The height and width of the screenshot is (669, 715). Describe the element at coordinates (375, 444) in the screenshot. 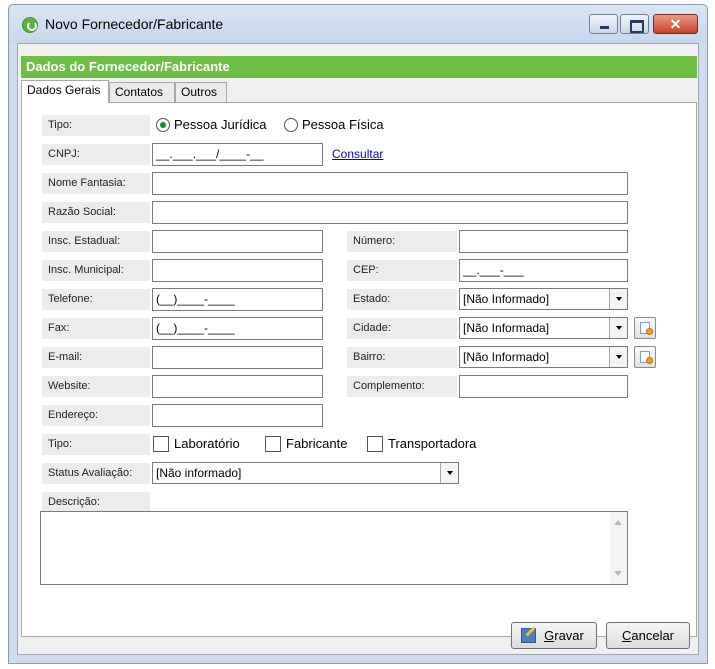

I see `checkbox-transportadora` at that location.